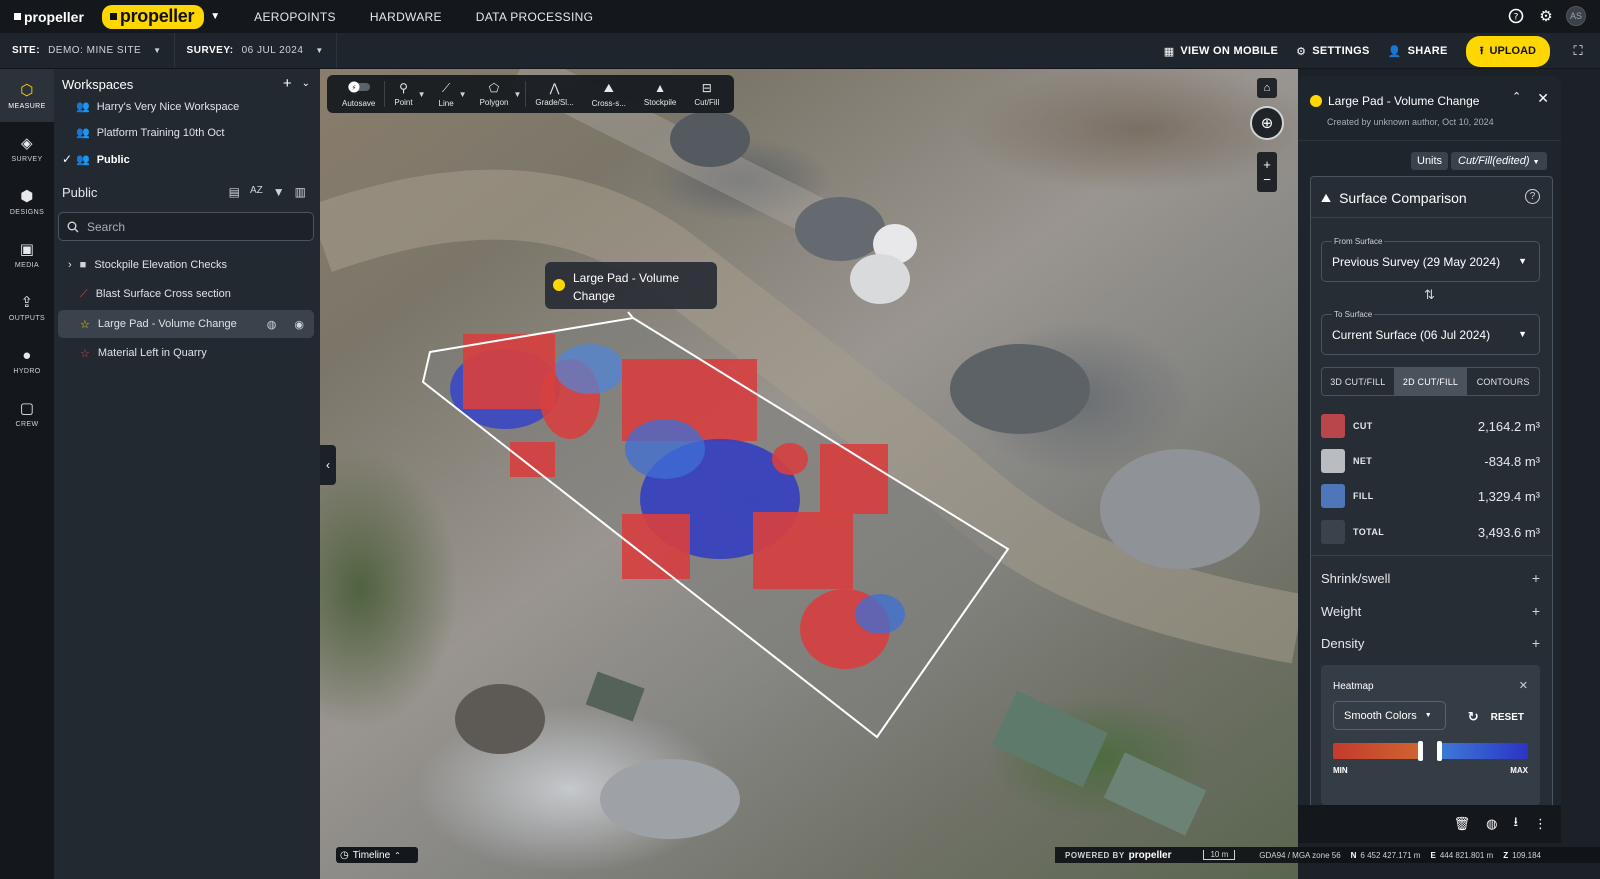 The height and width of the screenshot is (879, 1600). What do you see at coordinates (1389, 715) in the screenshot?
I see `heatmap-color-select: Smooth Colors ▼` at bounding box center [1389, 715].